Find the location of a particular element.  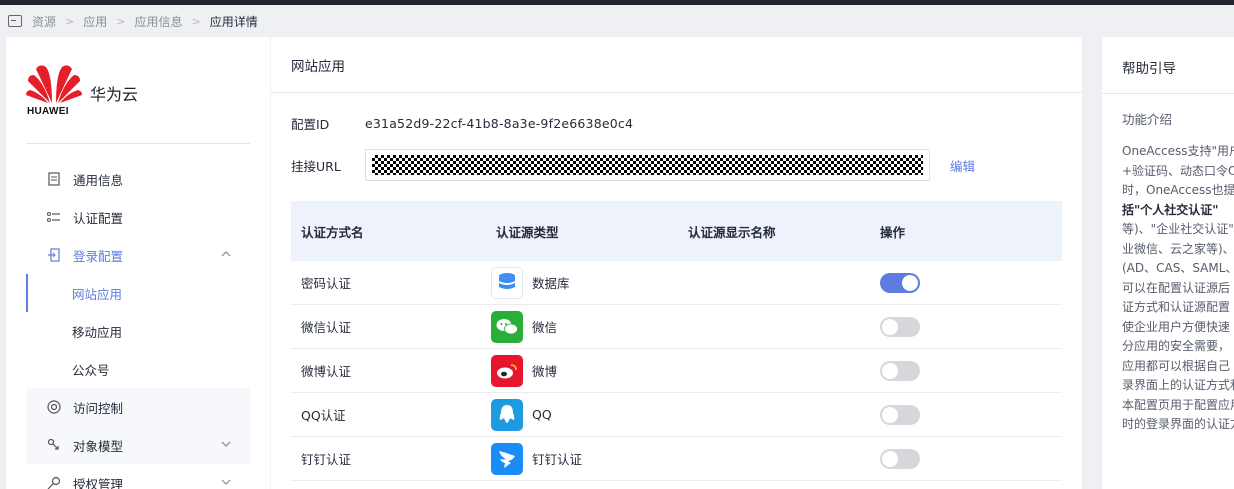

url-row: 挂接URL 编辑 is located at coordinates (633, 165).